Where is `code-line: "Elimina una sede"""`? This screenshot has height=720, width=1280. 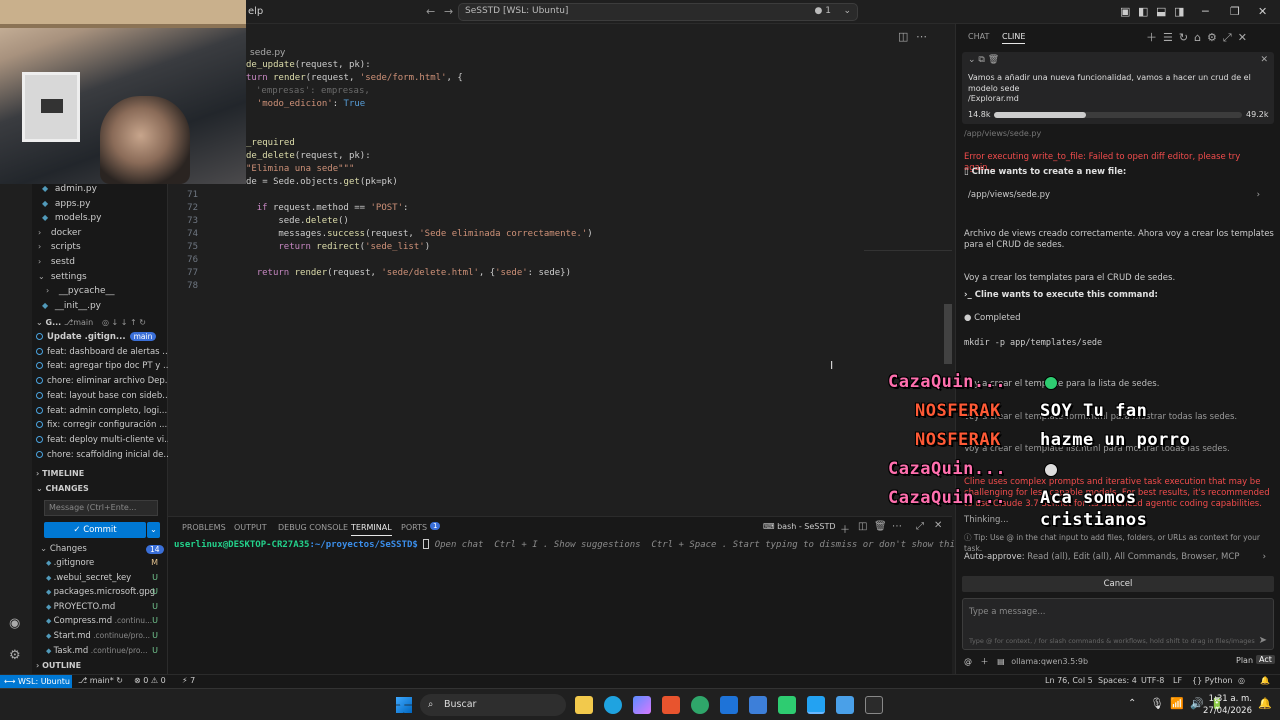
code-line: "Elimina una sede""" is located at coordinates (300, 170).